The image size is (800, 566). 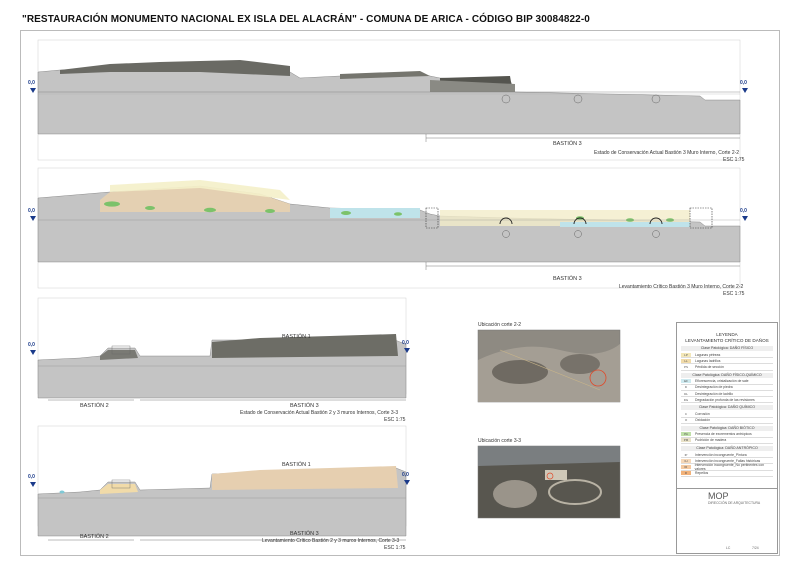 I want to click on legend-swatch: O, so click(x=686, y=420).